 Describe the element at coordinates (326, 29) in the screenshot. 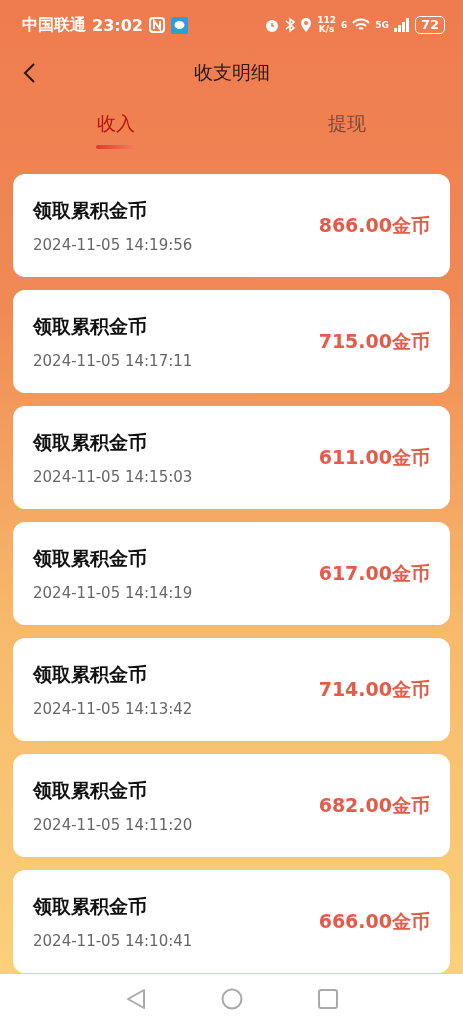

I see `speed-unit: K/s` at that location.